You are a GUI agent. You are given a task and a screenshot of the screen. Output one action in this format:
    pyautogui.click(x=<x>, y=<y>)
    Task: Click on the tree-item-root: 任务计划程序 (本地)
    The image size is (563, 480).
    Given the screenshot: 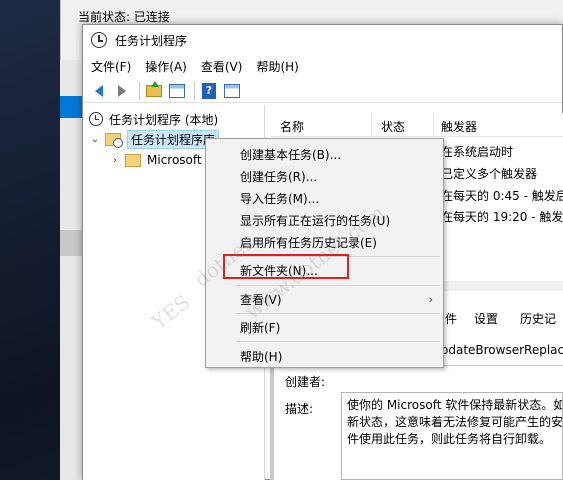 What is the action you would take?
    pyautogui.click(x=153, y=119)
    